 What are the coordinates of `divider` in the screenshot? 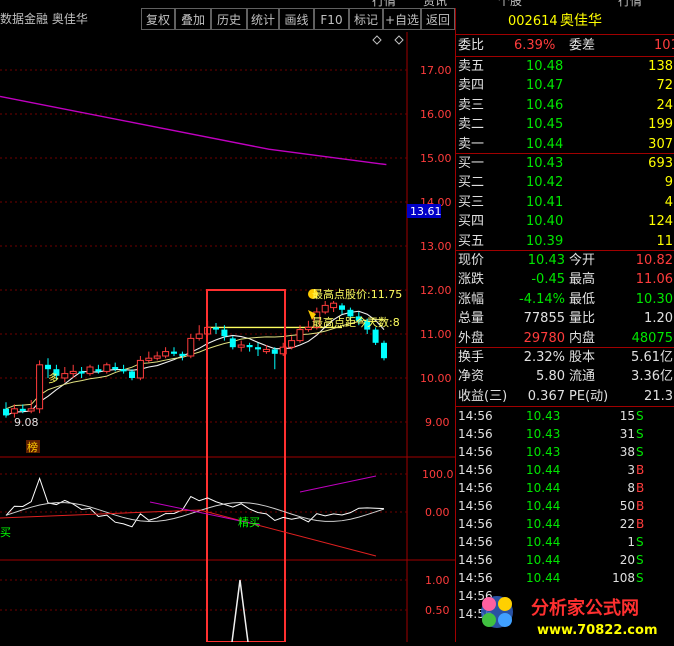 It's located at (565, 34).